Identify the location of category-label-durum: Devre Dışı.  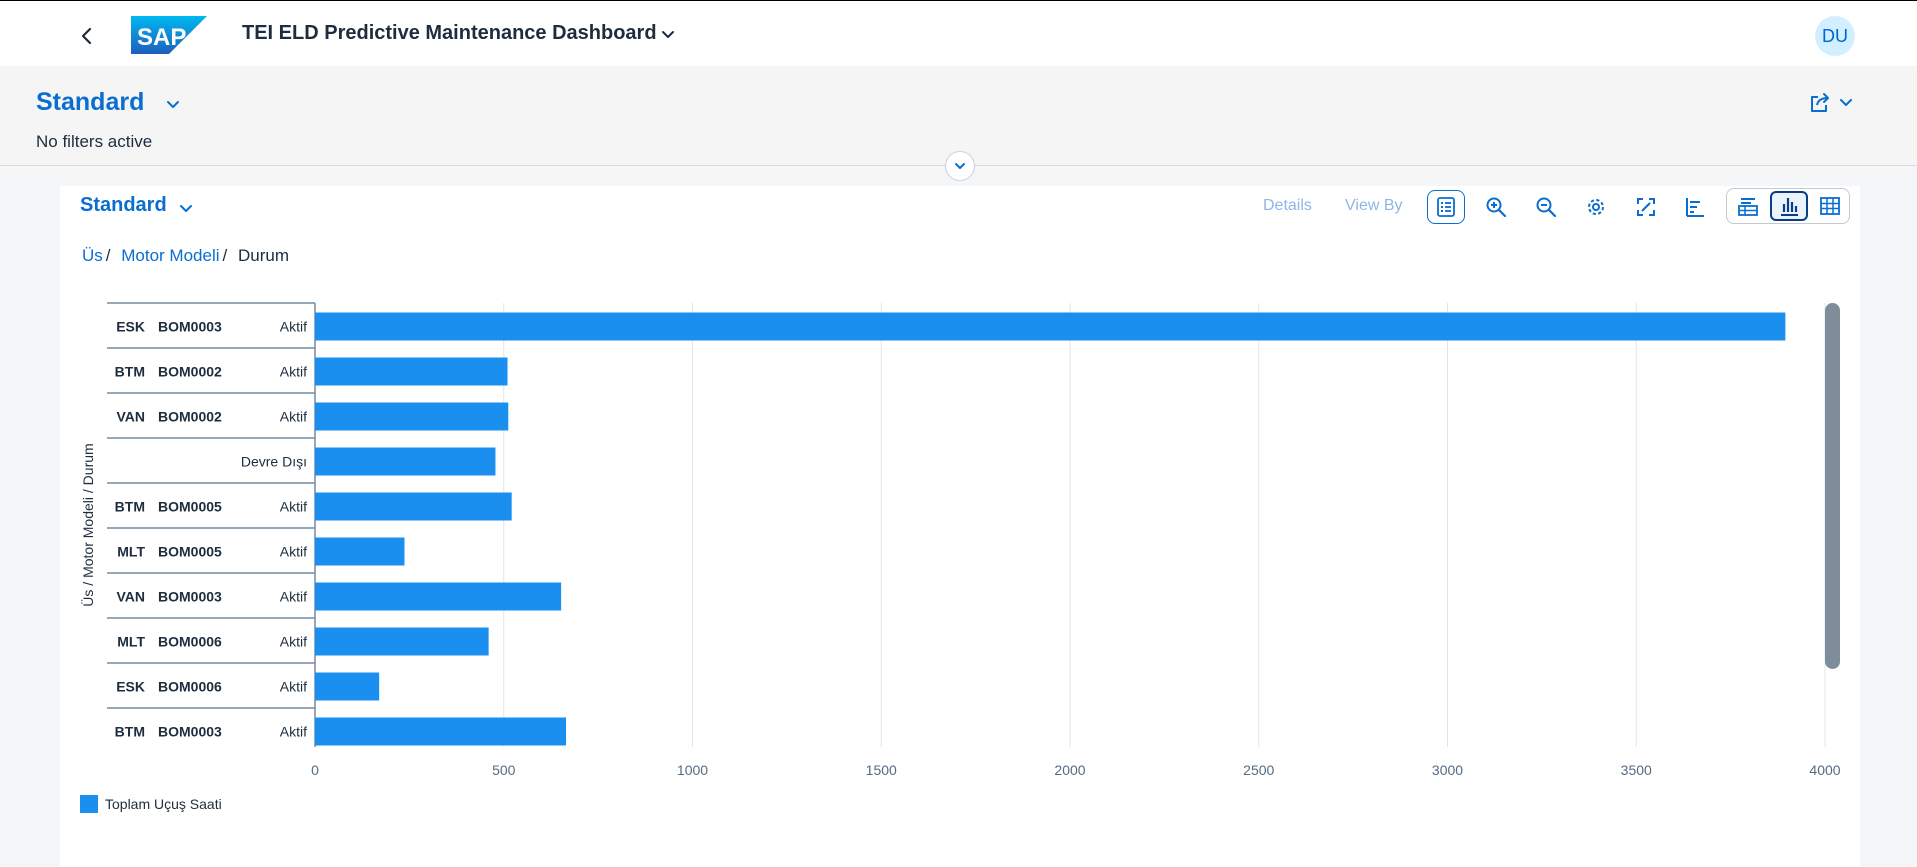
(274, 462).